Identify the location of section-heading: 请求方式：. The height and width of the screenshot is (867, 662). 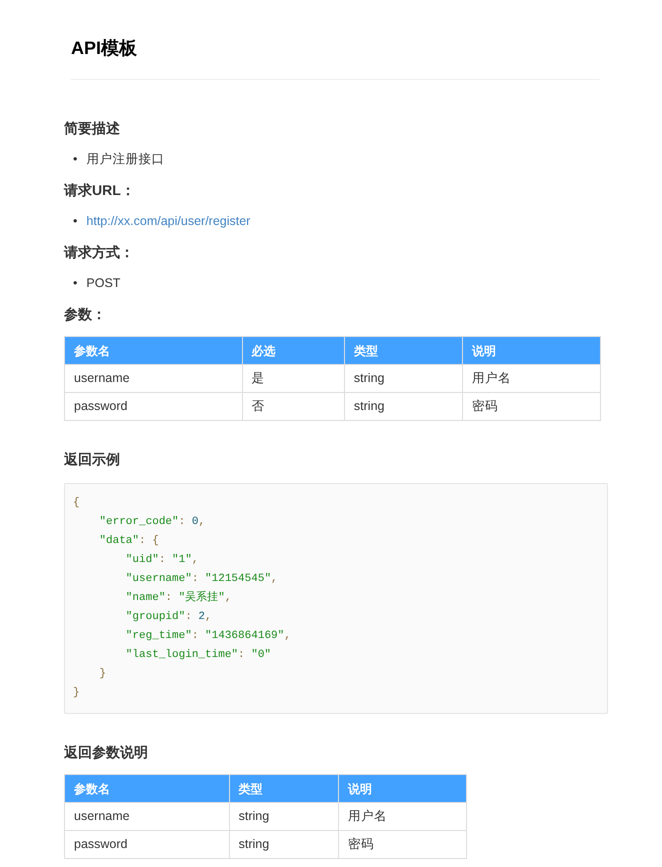
(99, 252).